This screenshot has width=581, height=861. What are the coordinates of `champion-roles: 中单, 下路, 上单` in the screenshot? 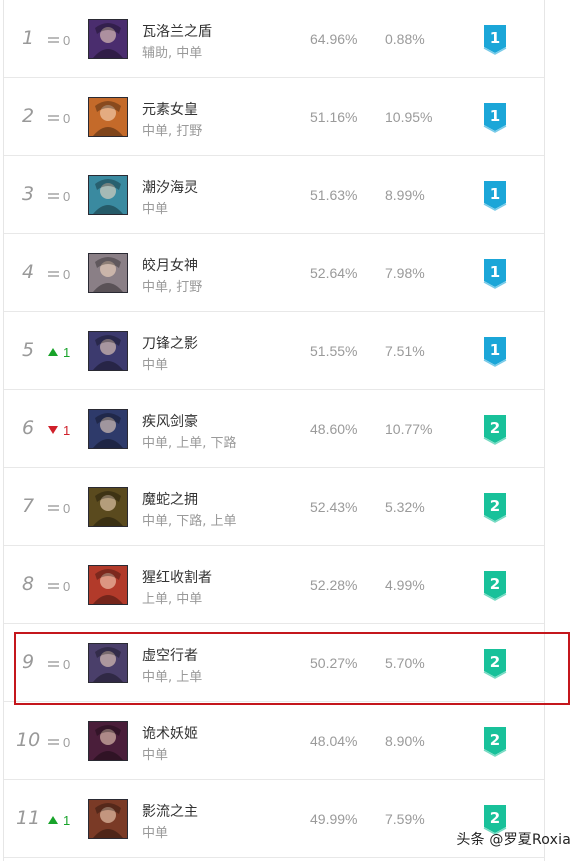 It's located at (189, 521).